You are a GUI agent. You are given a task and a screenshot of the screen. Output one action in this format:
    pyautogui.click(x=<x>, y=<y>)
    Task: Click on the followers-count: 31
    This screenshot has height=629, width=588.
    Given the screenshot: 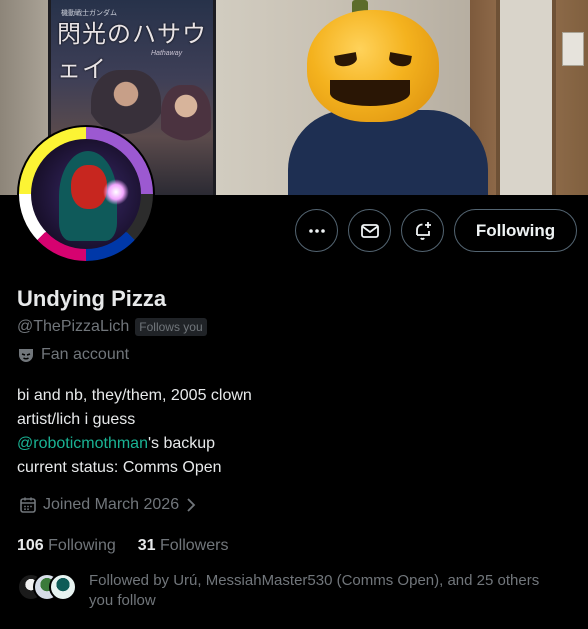 What is the action you would take?
    pyautogui.click(x=146, y=545)
    